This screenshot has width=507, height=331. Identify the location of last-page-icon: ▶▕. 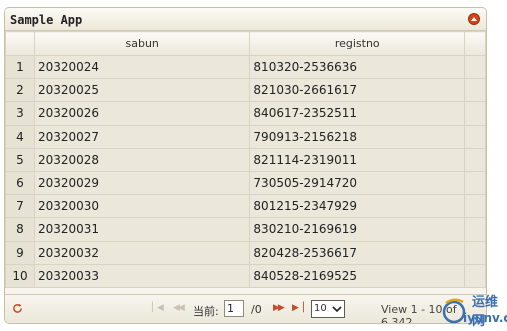
(298, 308).